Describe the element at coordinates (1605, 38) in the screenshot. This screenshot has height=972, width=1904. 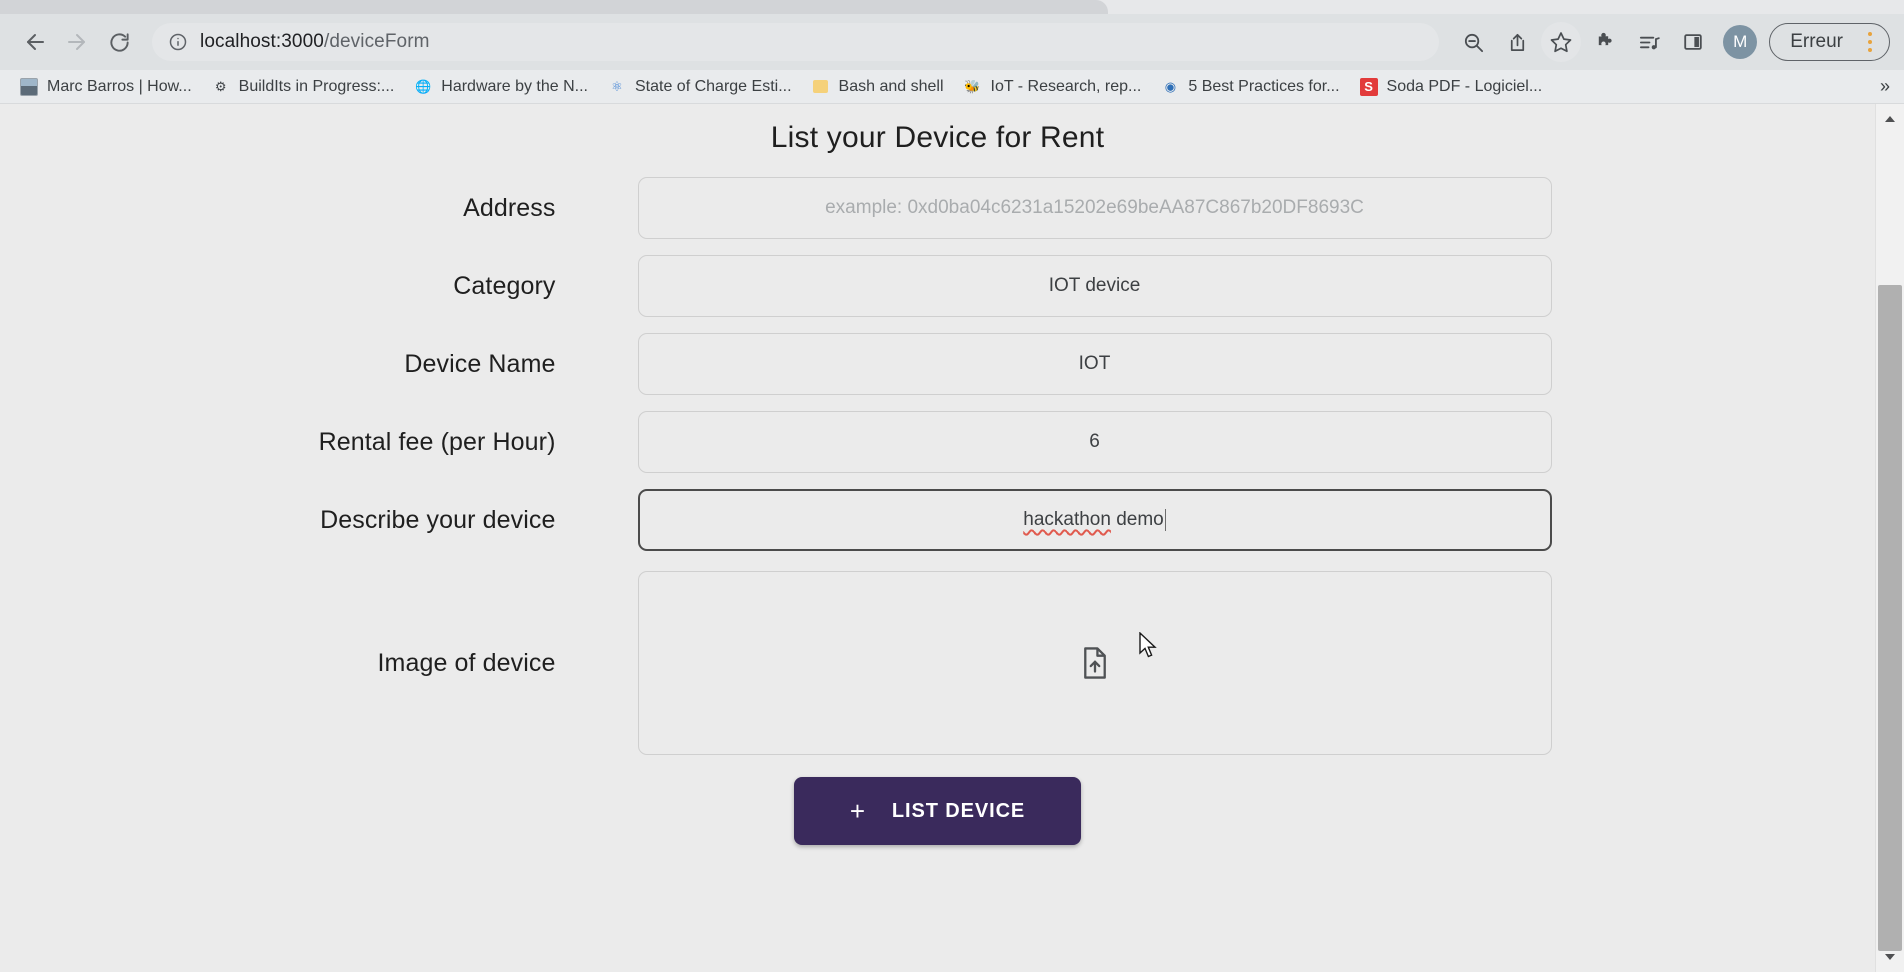
I see `puzzle-icon` at that location.